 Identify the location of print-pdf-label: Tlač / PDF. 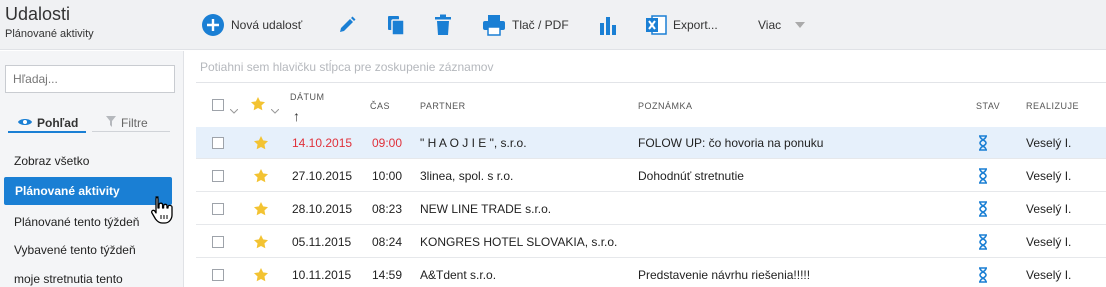
(540, 25).